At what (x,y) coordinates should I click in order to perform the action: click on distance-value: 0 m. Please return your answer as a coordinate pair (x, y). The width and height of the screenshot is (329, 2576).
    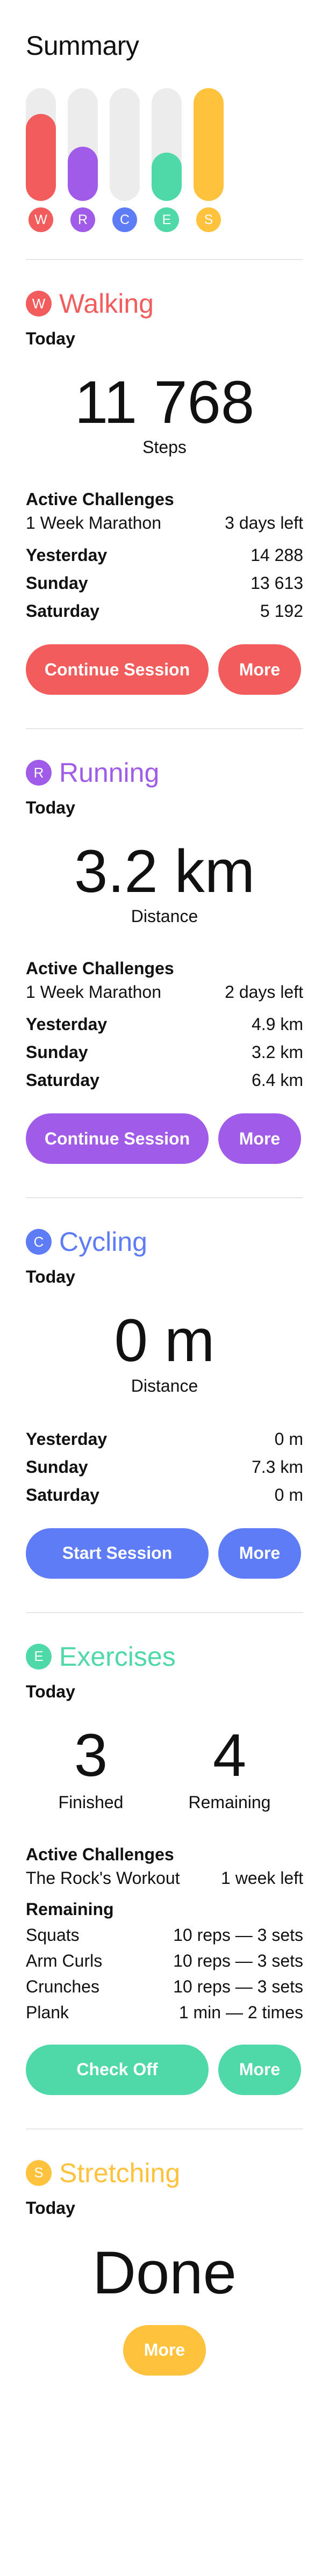
    Looking at the image, I should click on (164, 1341).